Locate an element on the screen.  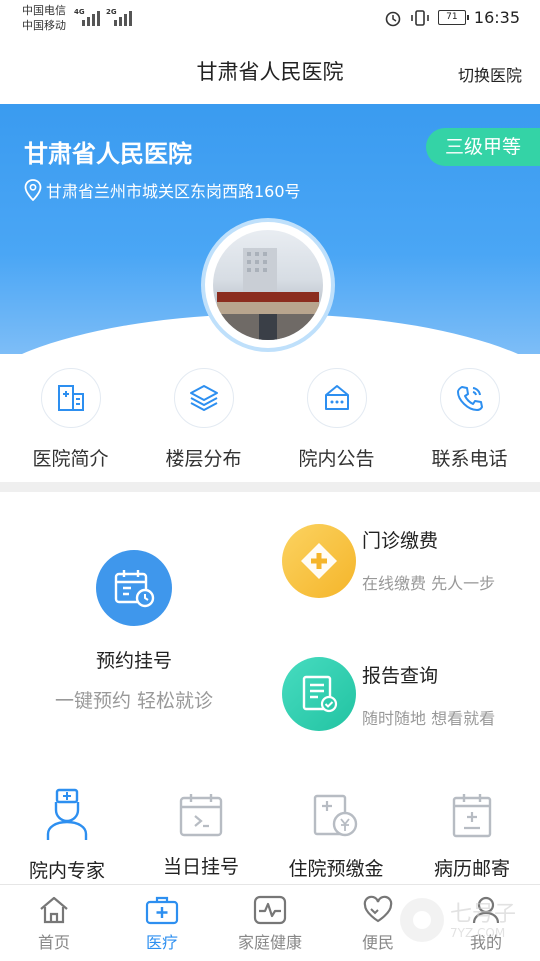
report-subtitle: 随时随地 想看就看 is located at coordinates (429, 718).